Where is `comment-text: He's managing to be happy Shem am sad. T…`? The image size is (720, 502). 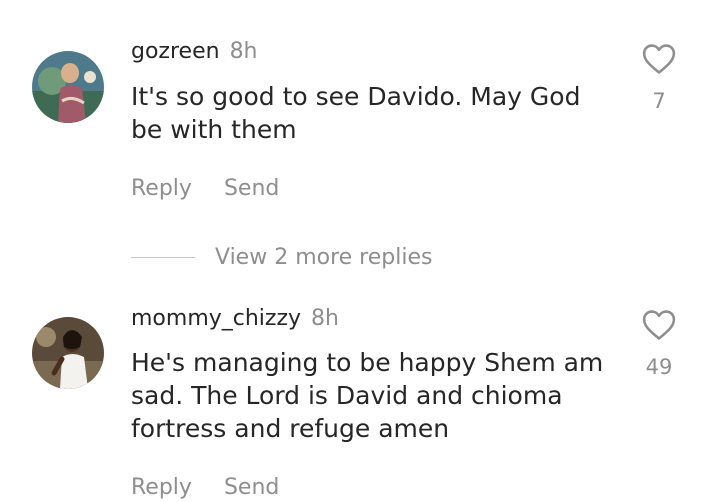
comment-text: He's managing to be happy Shem am sad. T… is located at coordinates (367, 395).